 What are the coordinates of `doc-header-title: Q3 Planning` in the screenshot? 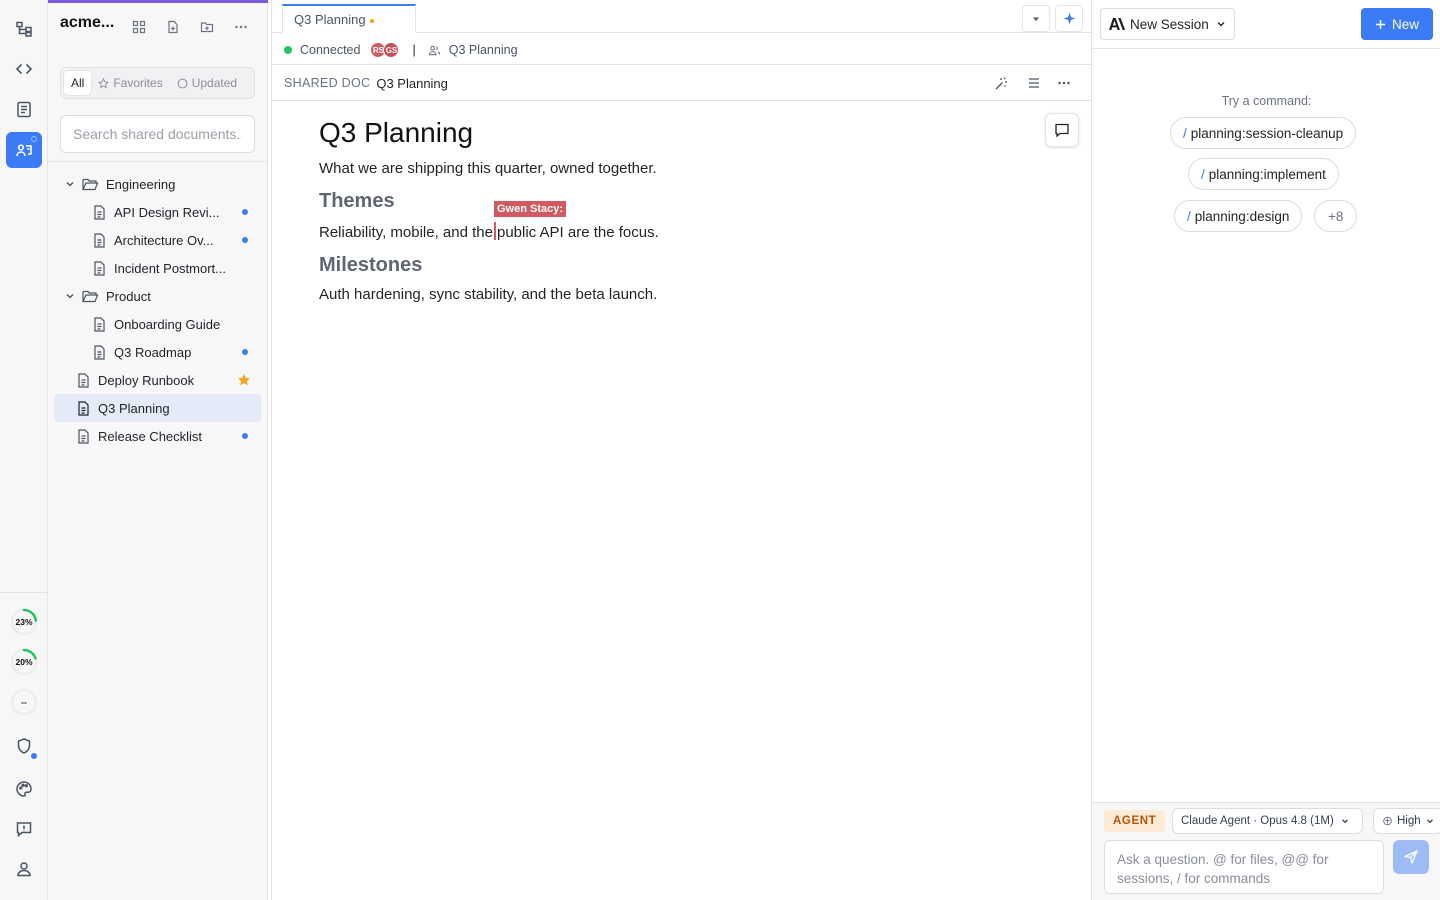 It's located at (412, 83).